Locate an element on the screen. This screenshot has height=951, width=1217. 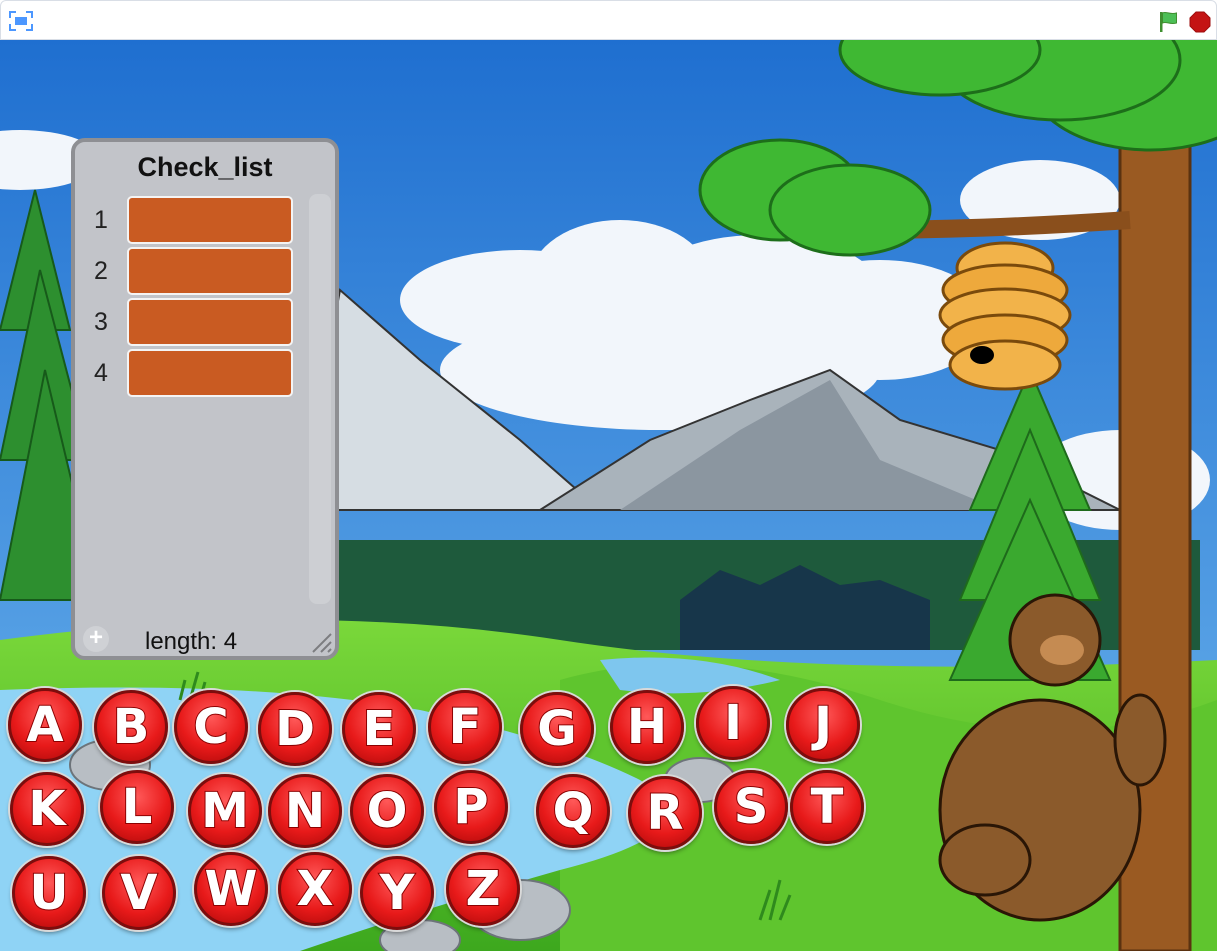
list-item: 3 is located at coordinates (188, 322).